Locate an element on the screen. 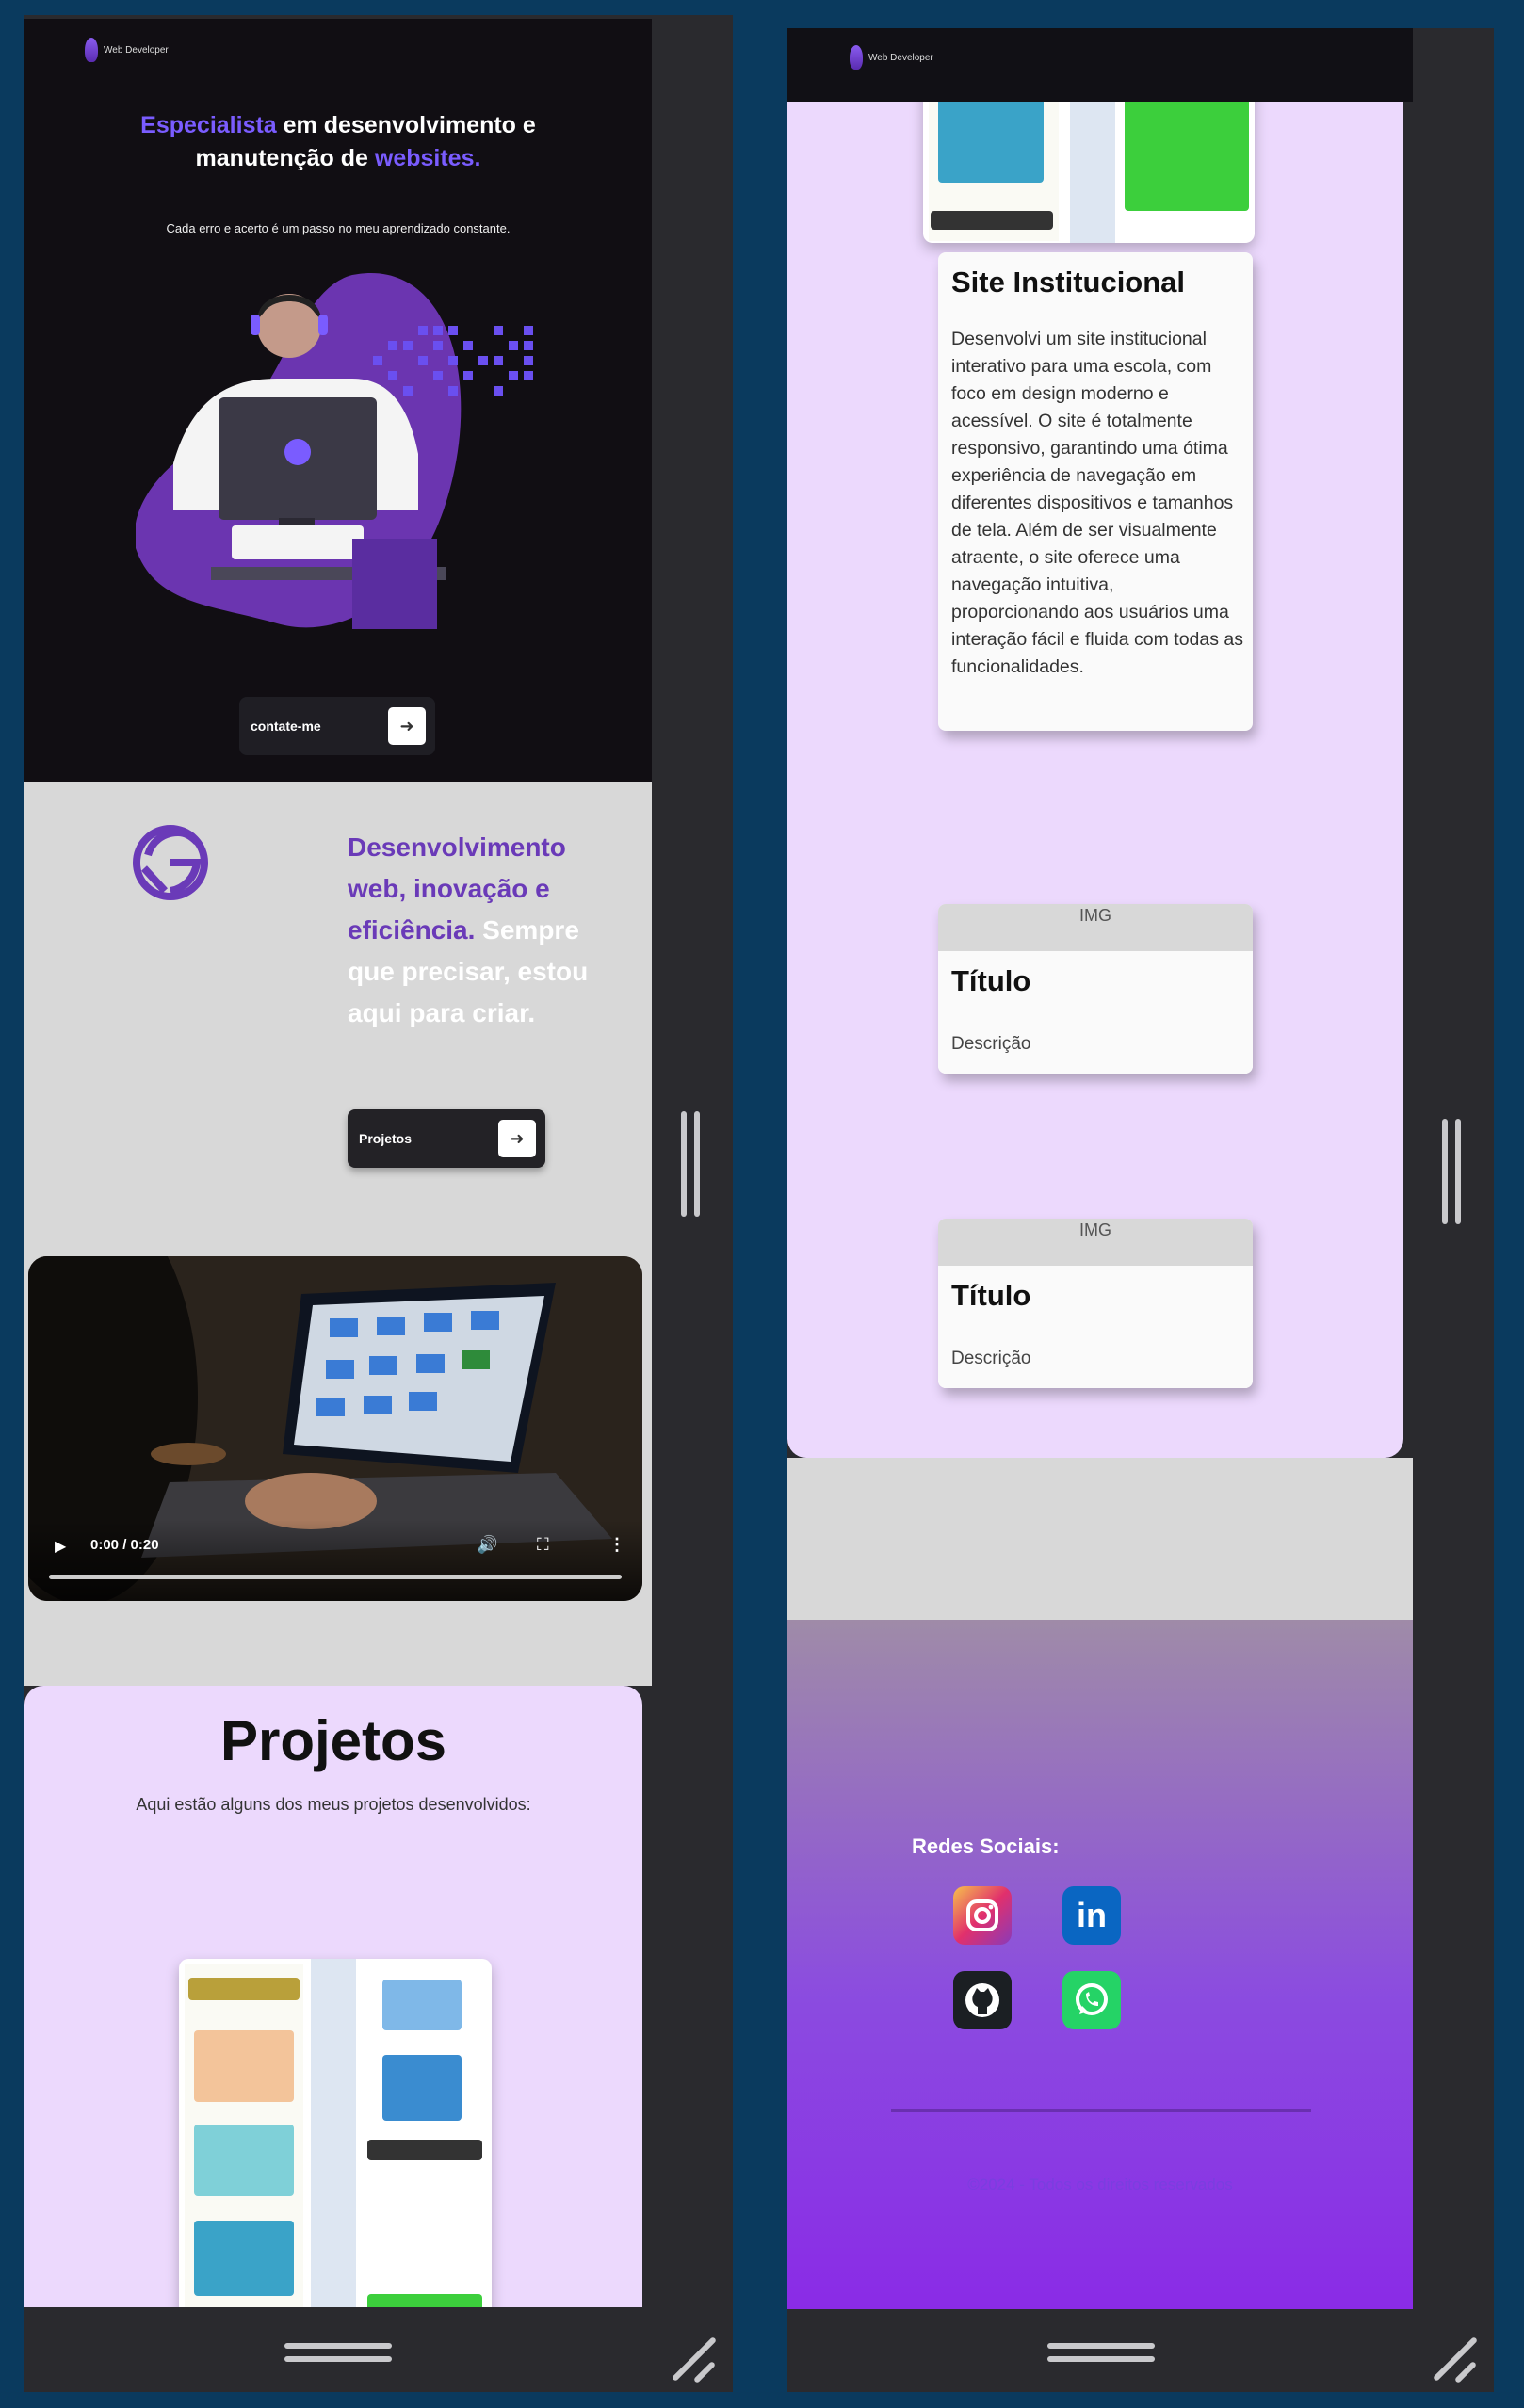 Image resolution: width=1524 pixels, height=2408 pixels. fullscreen-icon: ⛶ is located at coordinates (543, 1545).